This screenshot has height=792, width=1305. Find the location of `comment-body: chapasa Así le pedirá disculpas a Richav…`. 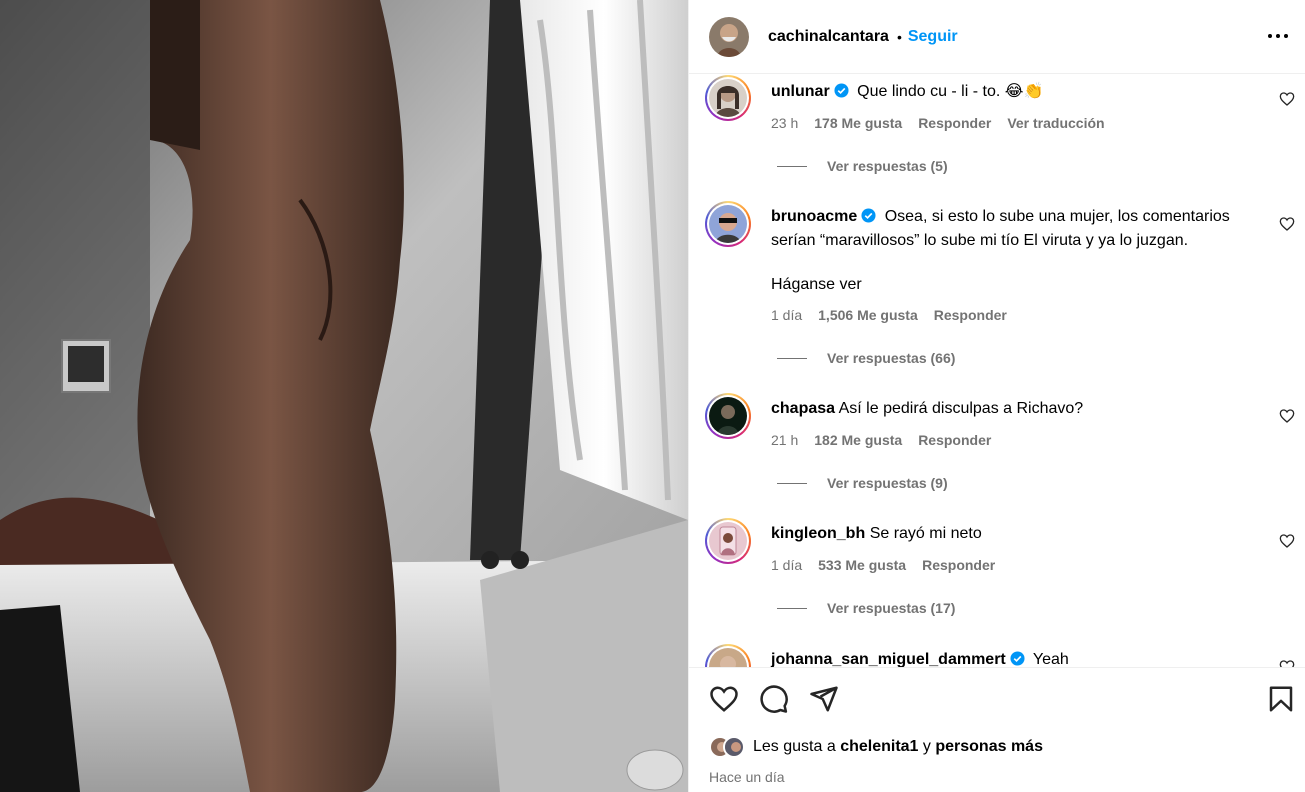

comment-body: chapasa Así le pedirá disculpas a Richav… is located at coordinates (1001, 409).